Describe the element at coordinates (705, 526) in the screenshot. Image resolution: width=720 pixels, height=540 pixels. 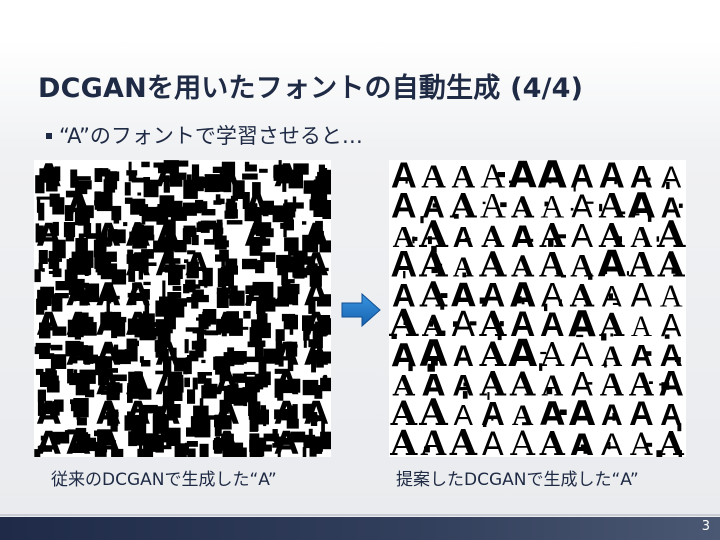
I see `page-number: 3` at that location.